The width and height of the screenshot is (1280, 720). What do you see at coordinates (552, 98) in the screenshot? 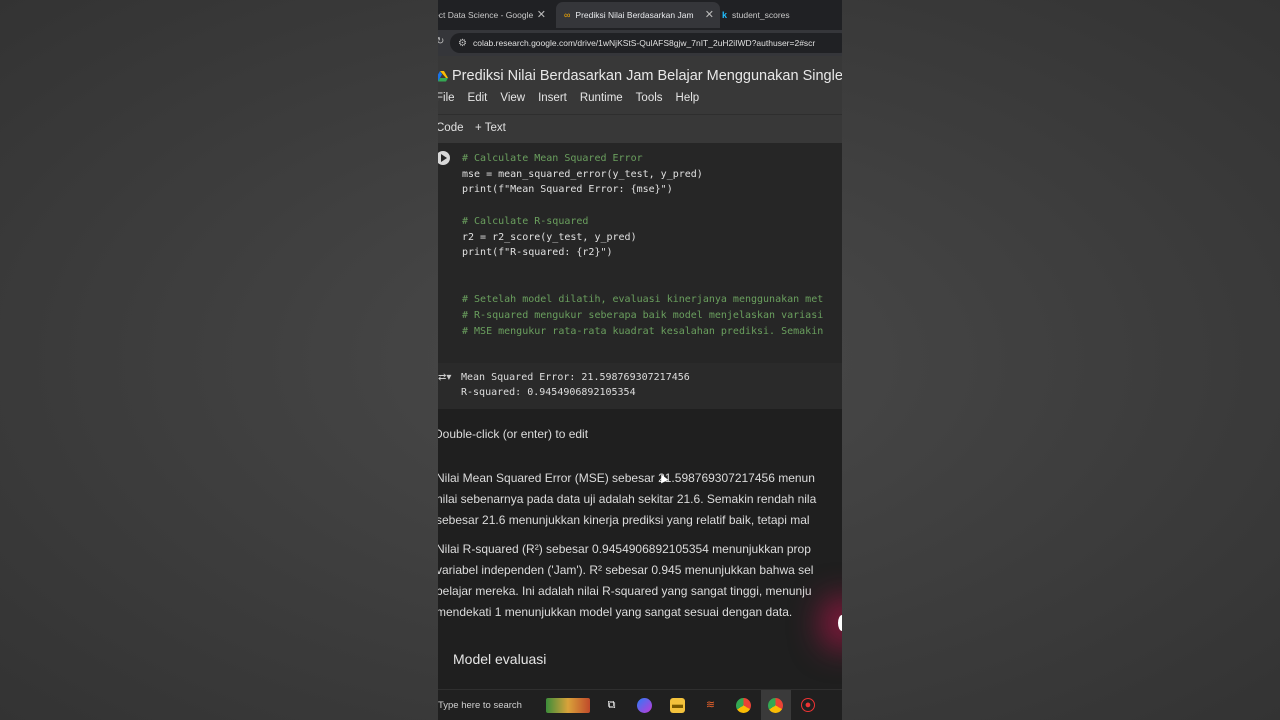
I see `menu-insert: Insert` at bounding box center [552, 98].